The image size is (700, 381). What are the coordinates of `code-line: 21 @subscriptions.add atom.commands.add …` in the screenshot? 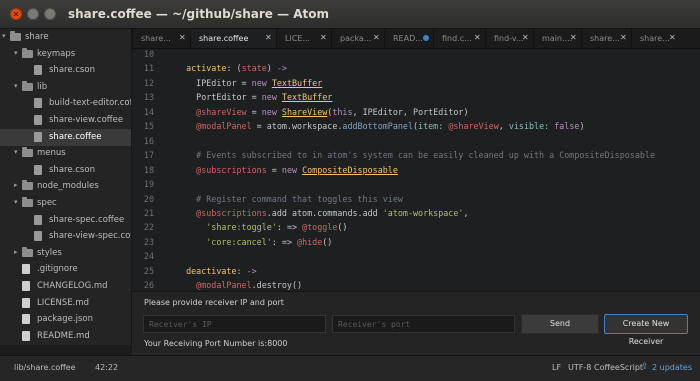 It's located at (416, 213).